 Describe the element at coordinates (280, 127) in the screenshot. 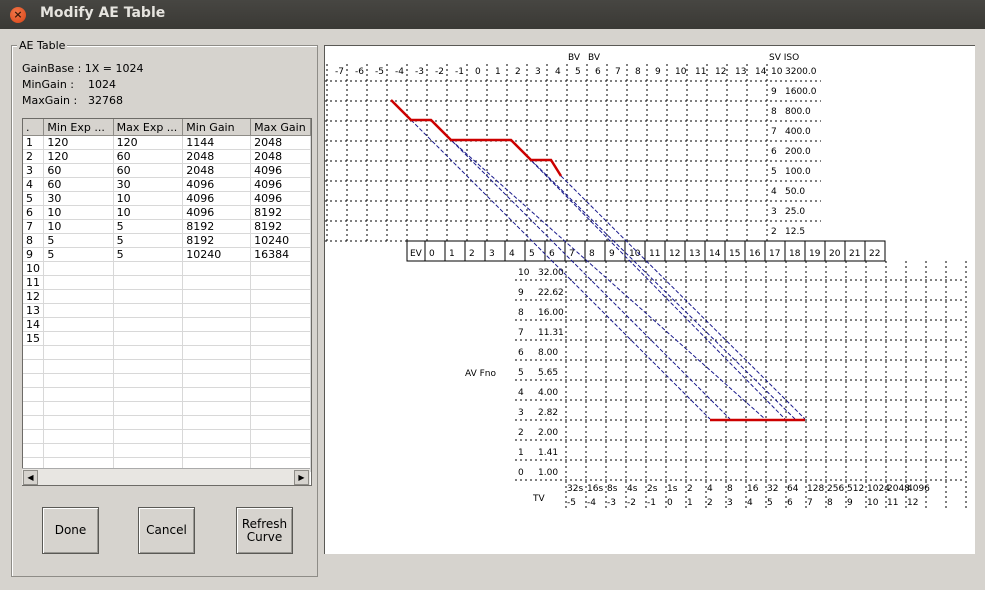

I see `column-header: Max Gain` at that location.